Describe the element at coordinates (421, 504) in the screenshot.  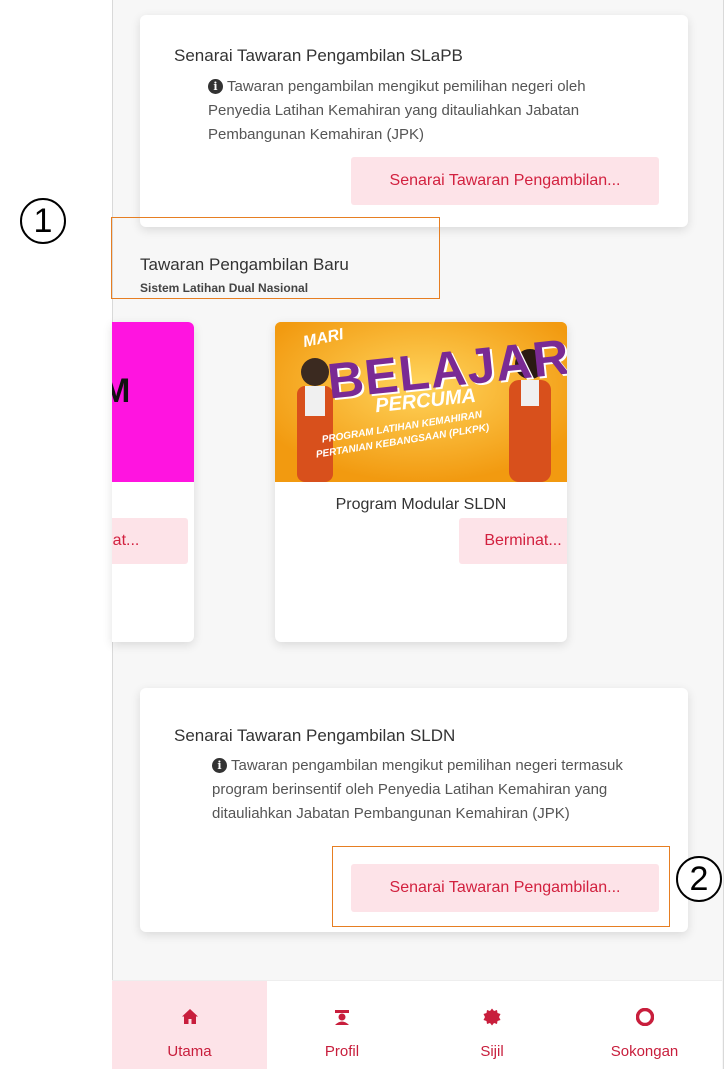
I see `program-name: Program Modular SLDN` at that location.